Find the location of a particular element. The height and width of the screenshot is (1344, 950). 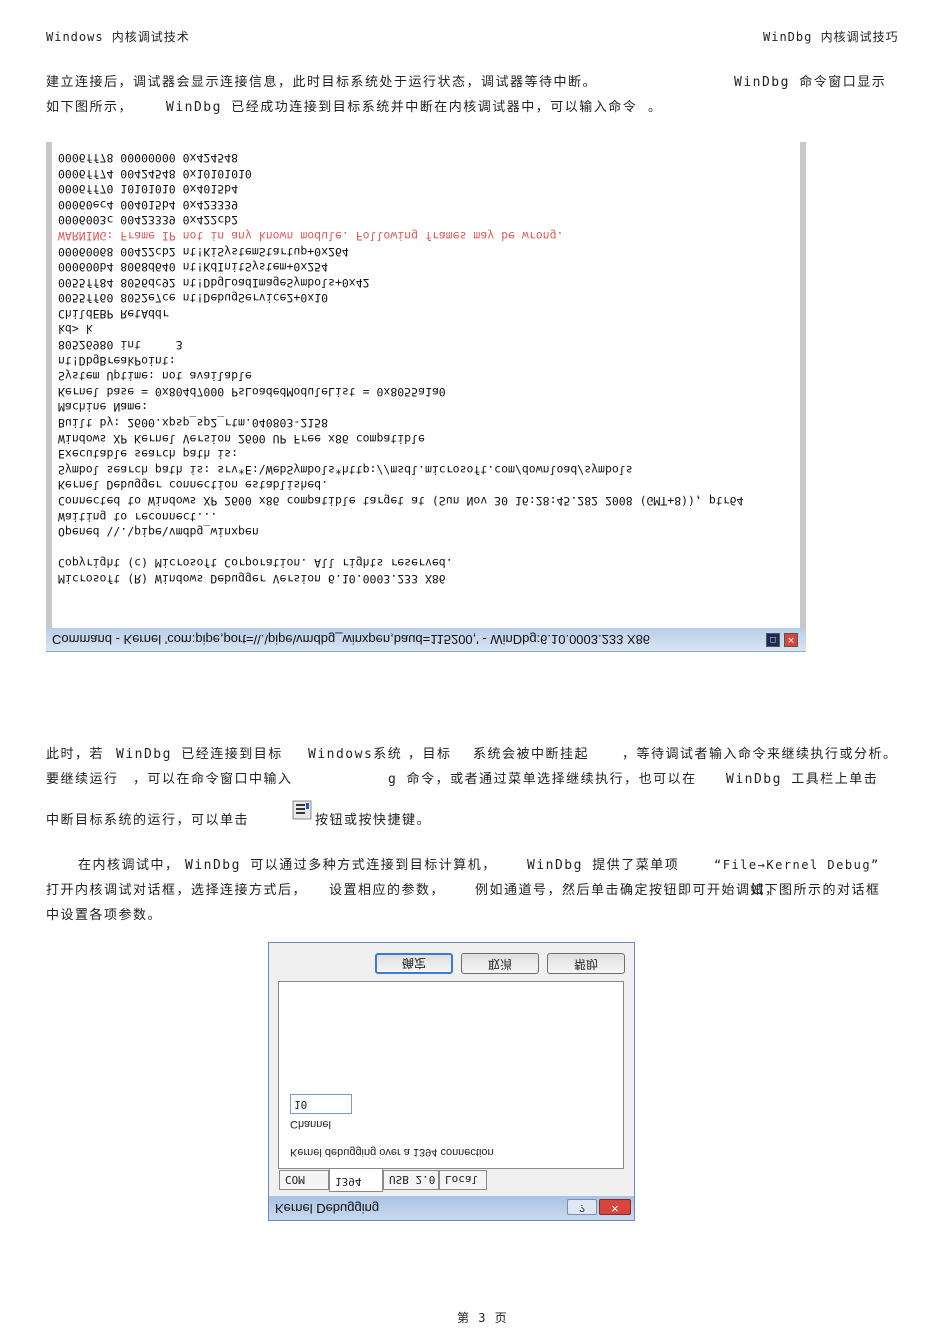

para2-line1d: ，目标 is located at coordinates (430, 754).